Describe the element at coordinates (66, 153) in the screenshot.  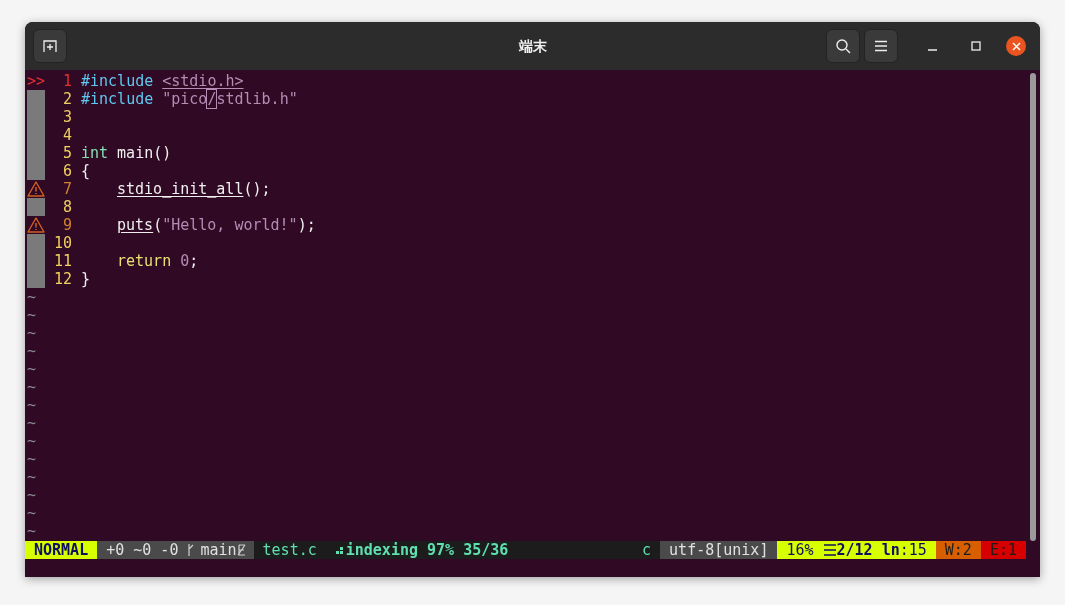
I see `line-number: 5` at that location.